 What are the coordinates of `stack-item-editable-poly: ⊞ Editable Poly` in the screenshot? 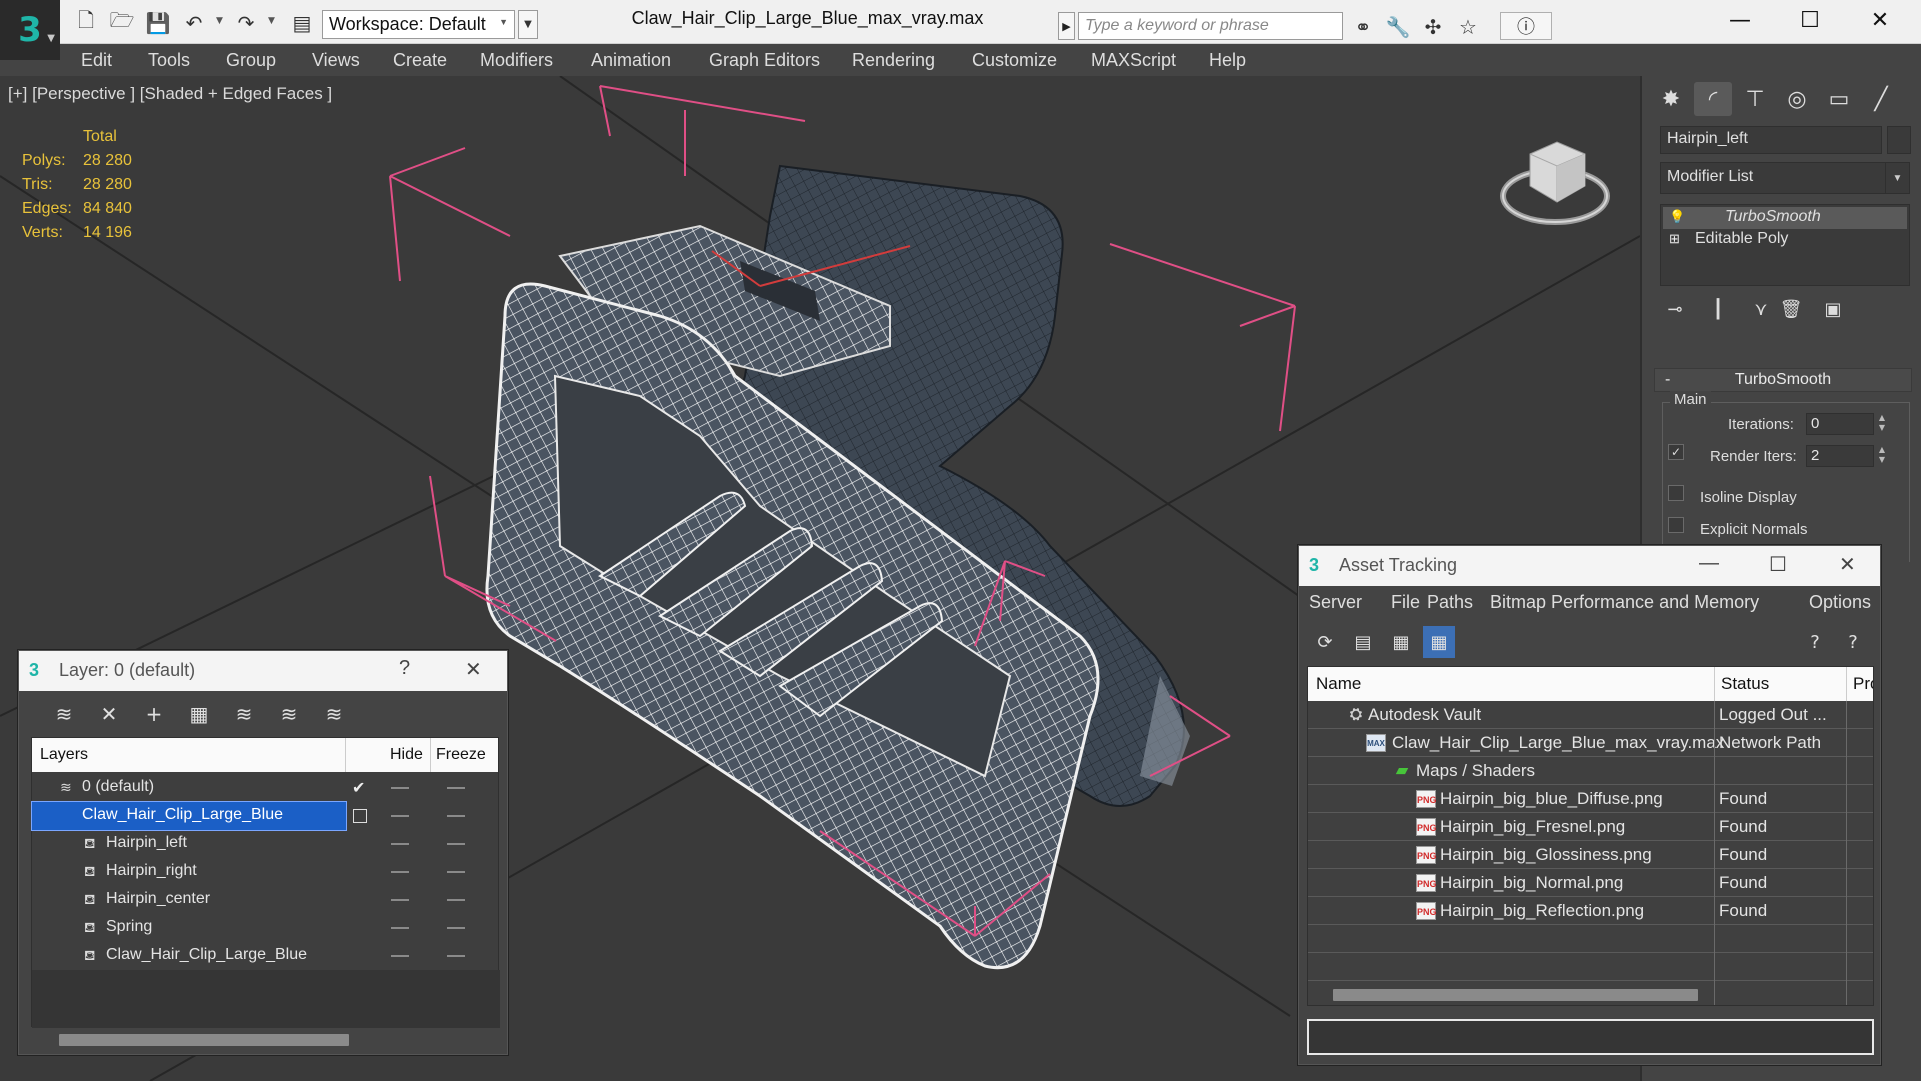 It's located at (1785, 240).